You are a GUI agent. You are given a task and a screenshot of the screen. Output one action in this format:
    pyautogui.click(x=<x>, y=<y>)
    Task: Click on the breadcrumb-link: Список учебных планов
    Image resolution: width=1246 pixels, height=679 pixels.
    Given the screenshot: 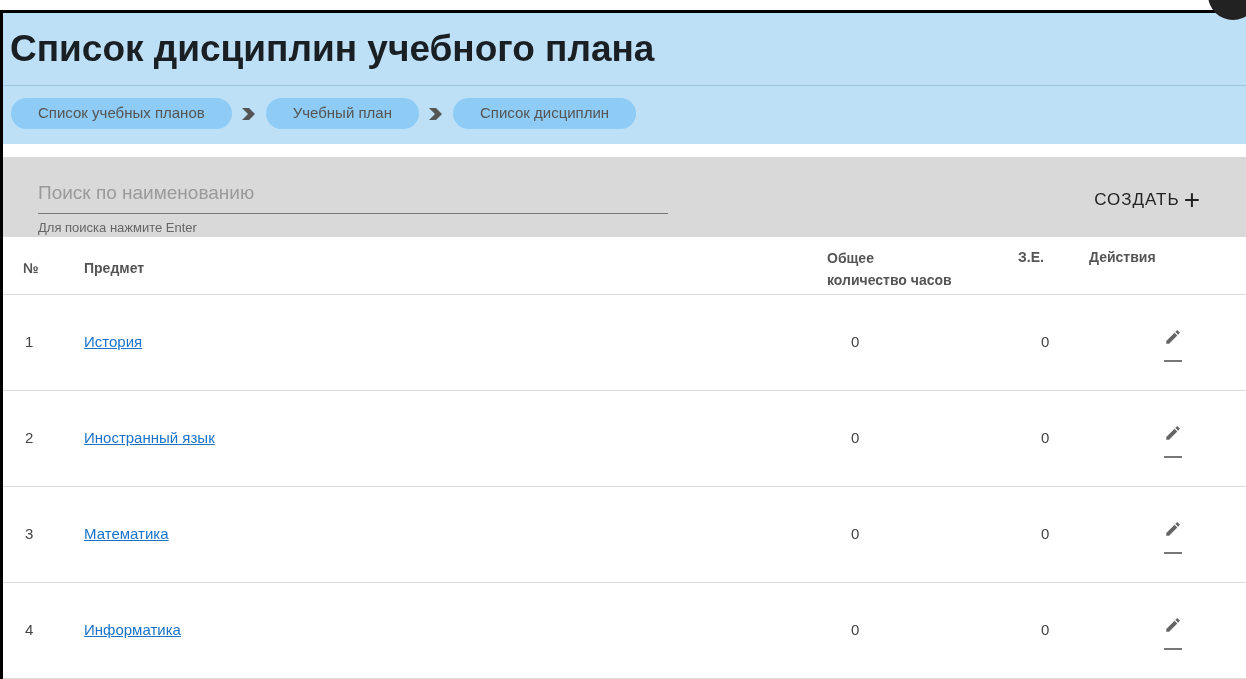 What is the action you would take?
    pyautogui.click(x=121, y=113)
    